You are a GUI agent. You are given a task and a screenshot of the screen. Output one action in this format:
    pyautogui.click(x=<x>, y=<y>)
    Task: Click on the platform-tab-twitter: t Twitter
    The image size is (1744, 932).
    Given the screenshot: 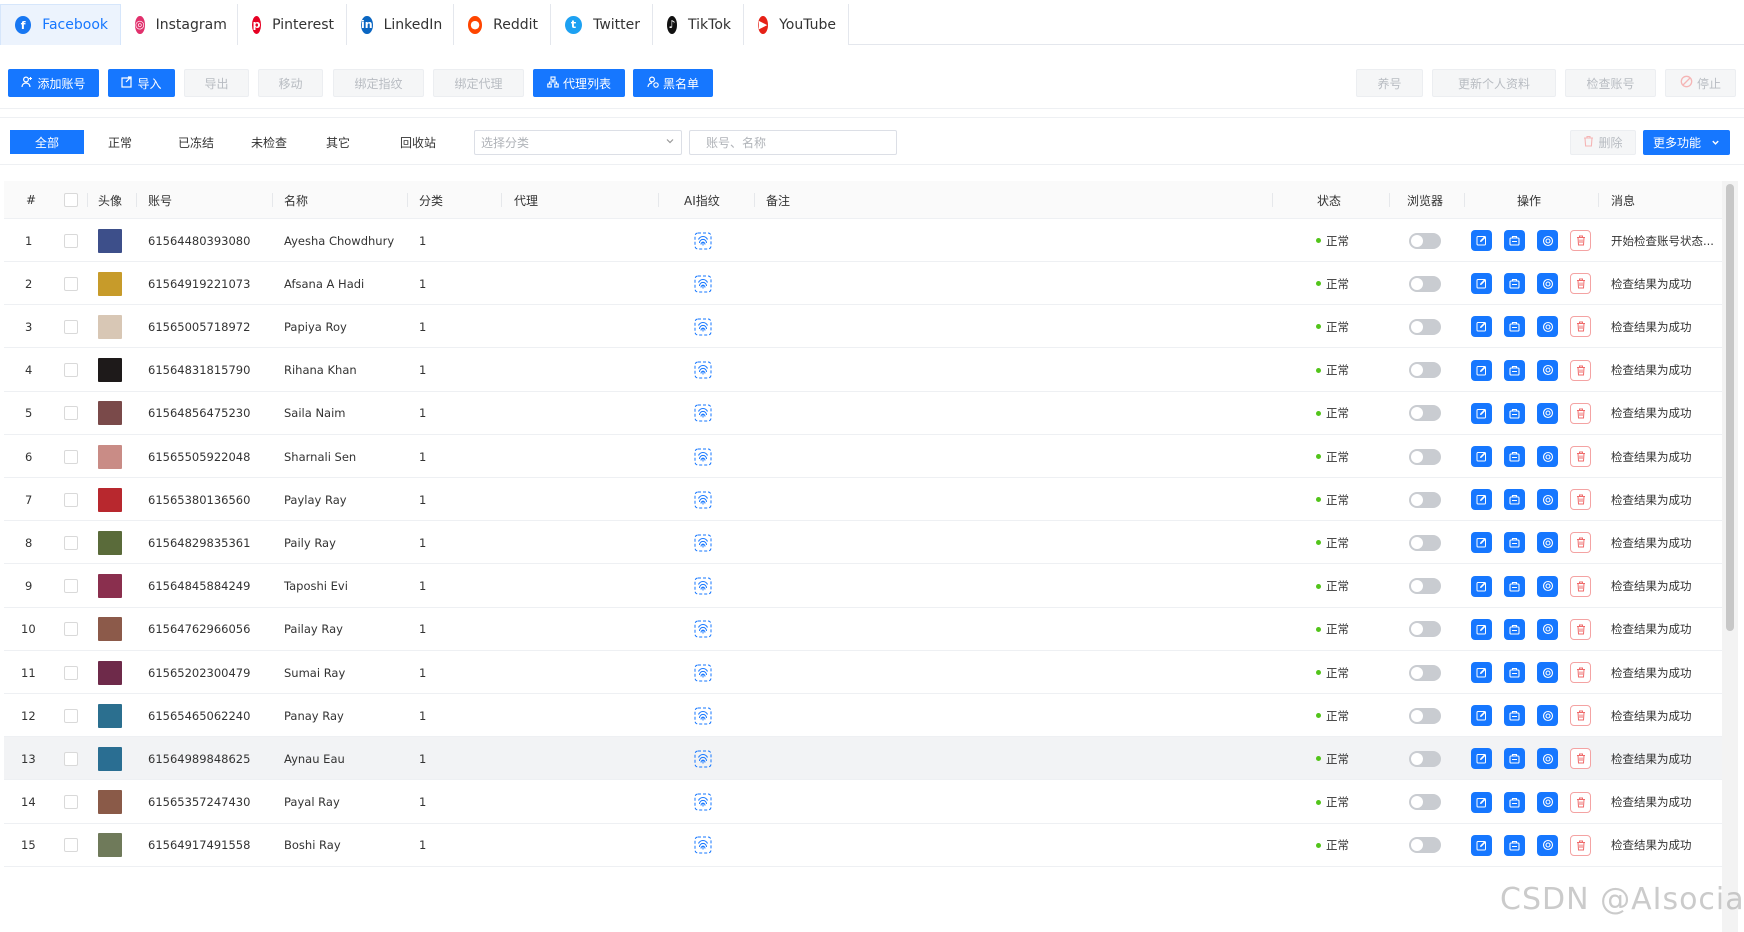 What is the action you would take?
    pyautogui.click(x=602, y=24)
    